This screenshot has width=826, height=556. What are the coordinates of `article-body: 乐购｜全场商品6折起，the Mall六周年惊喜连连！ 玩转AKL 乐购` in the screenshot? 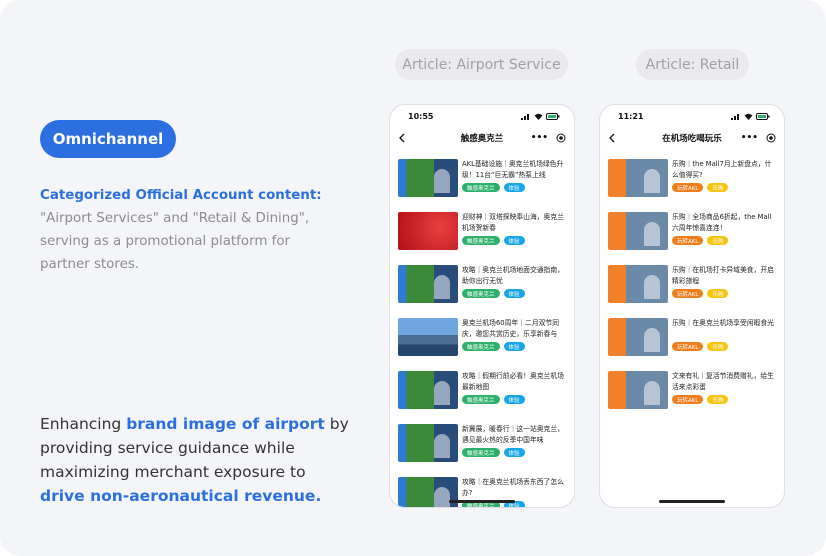 It's located at (724, 238).